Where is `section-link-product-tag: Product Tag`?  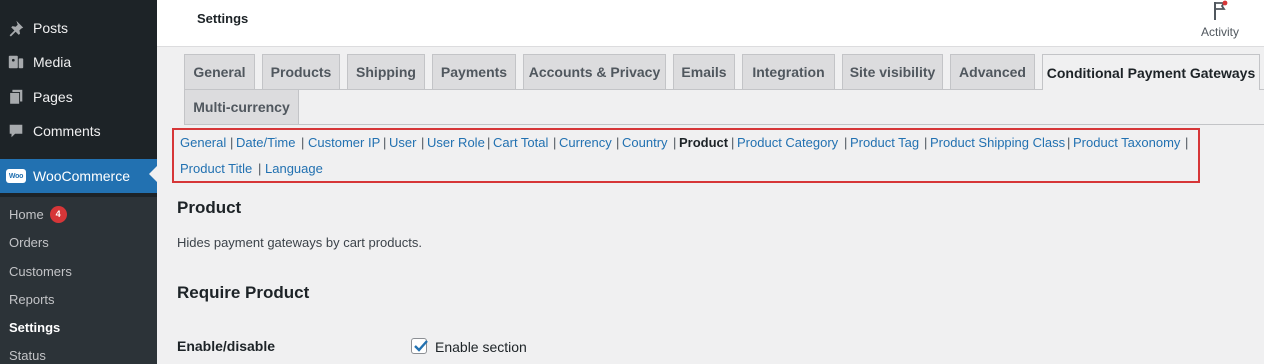 section-link-product-tag: Product Tag is located at coordinates (884, 142).